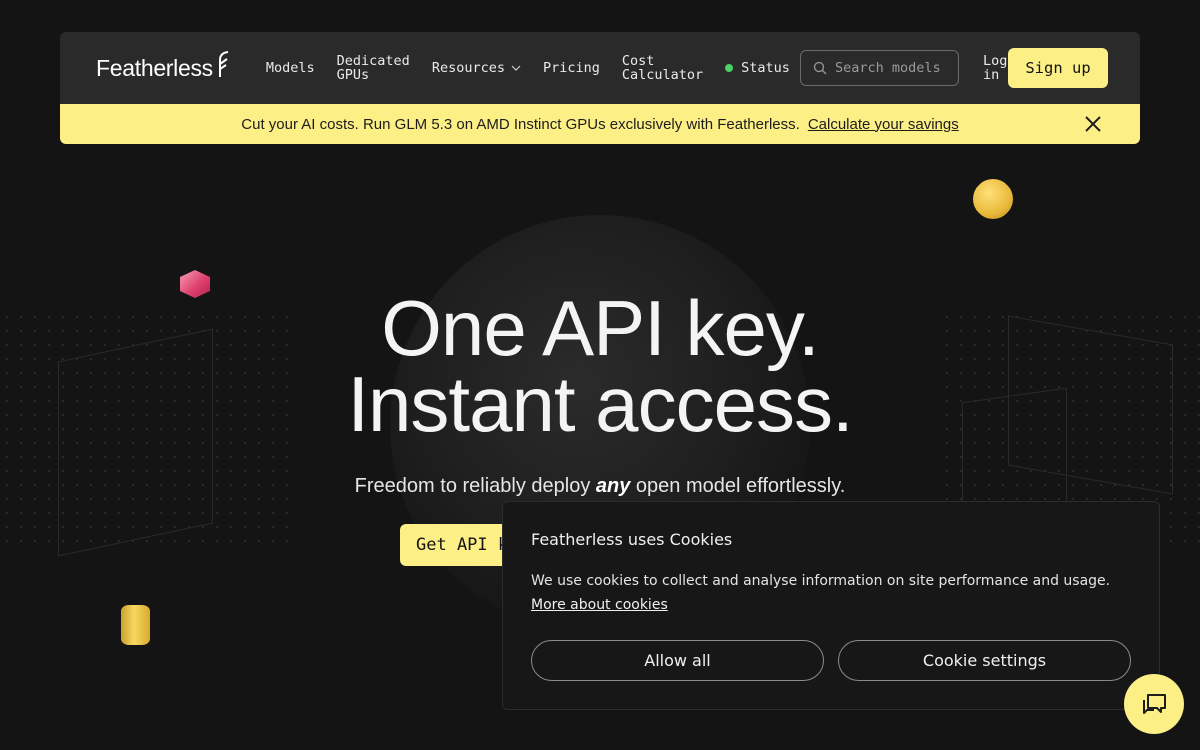  Describe the element at coordinates (677, 660) in the screenshot. I see `allow-all-button: Allow all` at that location.